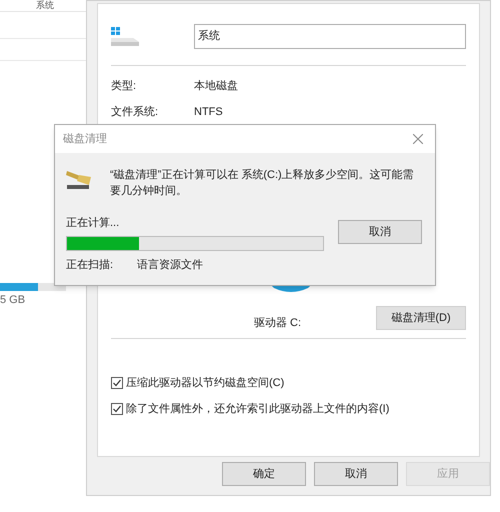  Describe the element at coordinates (262, 183) in the screenshot. I see `dialog-message: “磁盘清理”正在计算可以在 系统(C:)上释放多少空间。这可能需要几分钟时间。` at that location.